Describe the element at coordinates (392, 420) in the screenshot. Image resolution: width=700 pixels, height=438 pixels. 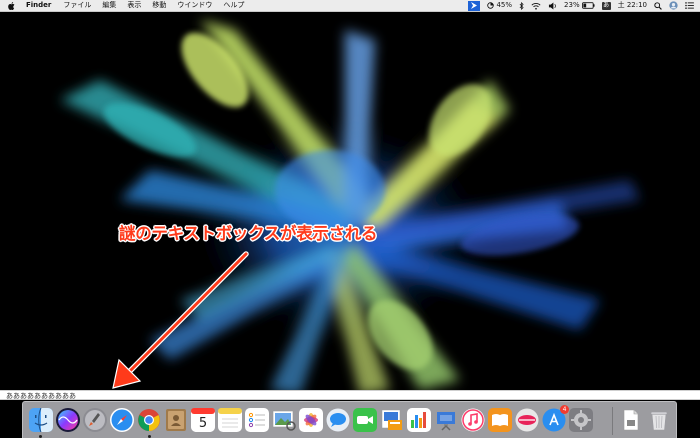
I see `keynote-doc-icon` at that location.